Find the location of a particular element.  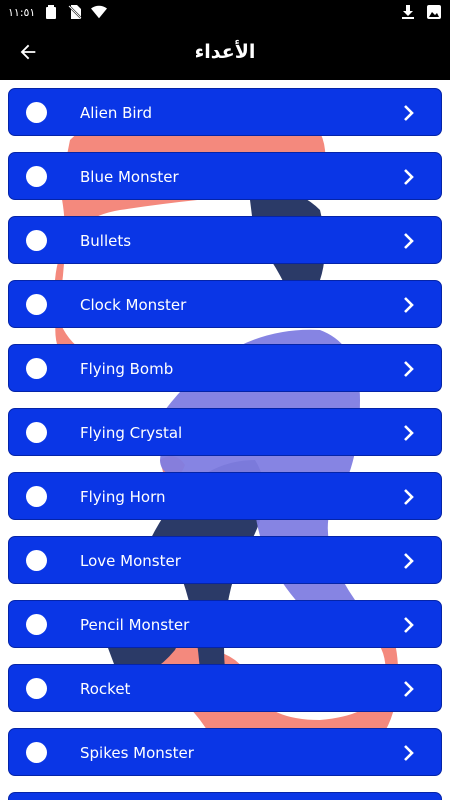

list-item: Flying Bomb is located at coordinates (225, 368).